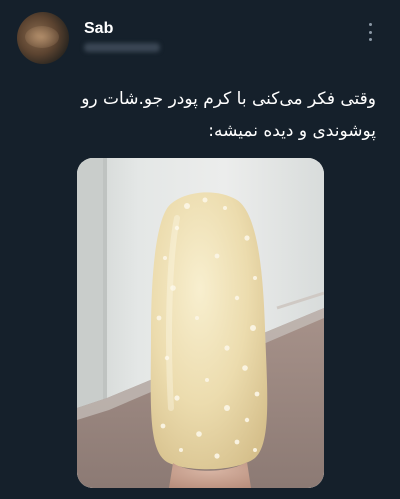 The width and height of the screenshot is (400, 499). I want to click on more-vertical-icon, so click(370, 32).